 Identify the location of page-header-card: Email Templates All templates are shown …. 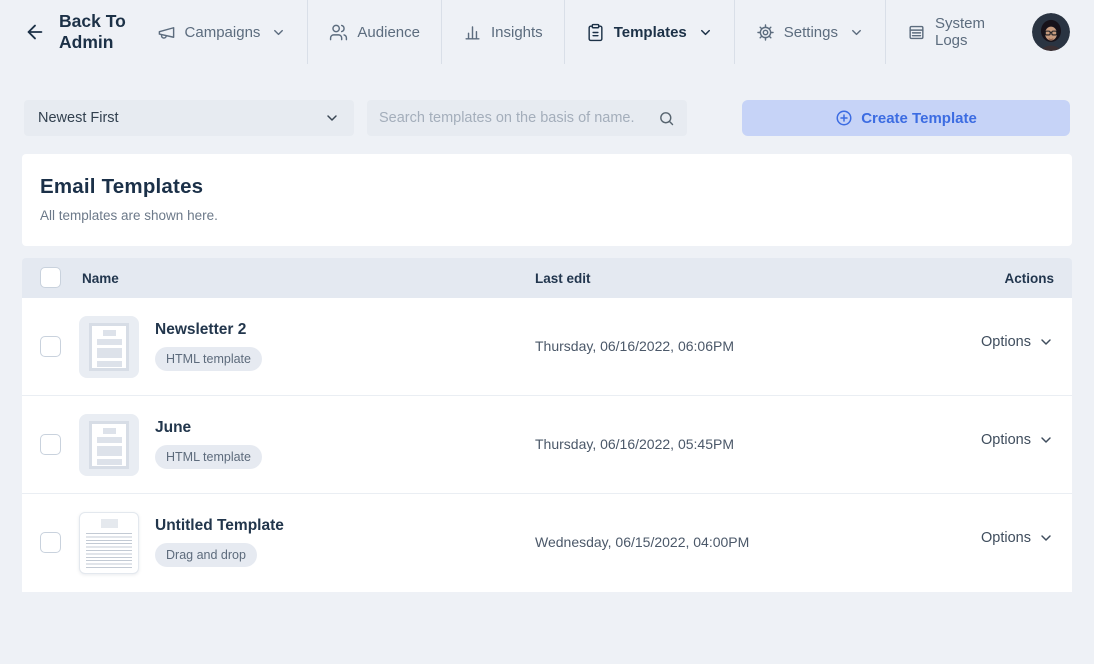
(547, 200).